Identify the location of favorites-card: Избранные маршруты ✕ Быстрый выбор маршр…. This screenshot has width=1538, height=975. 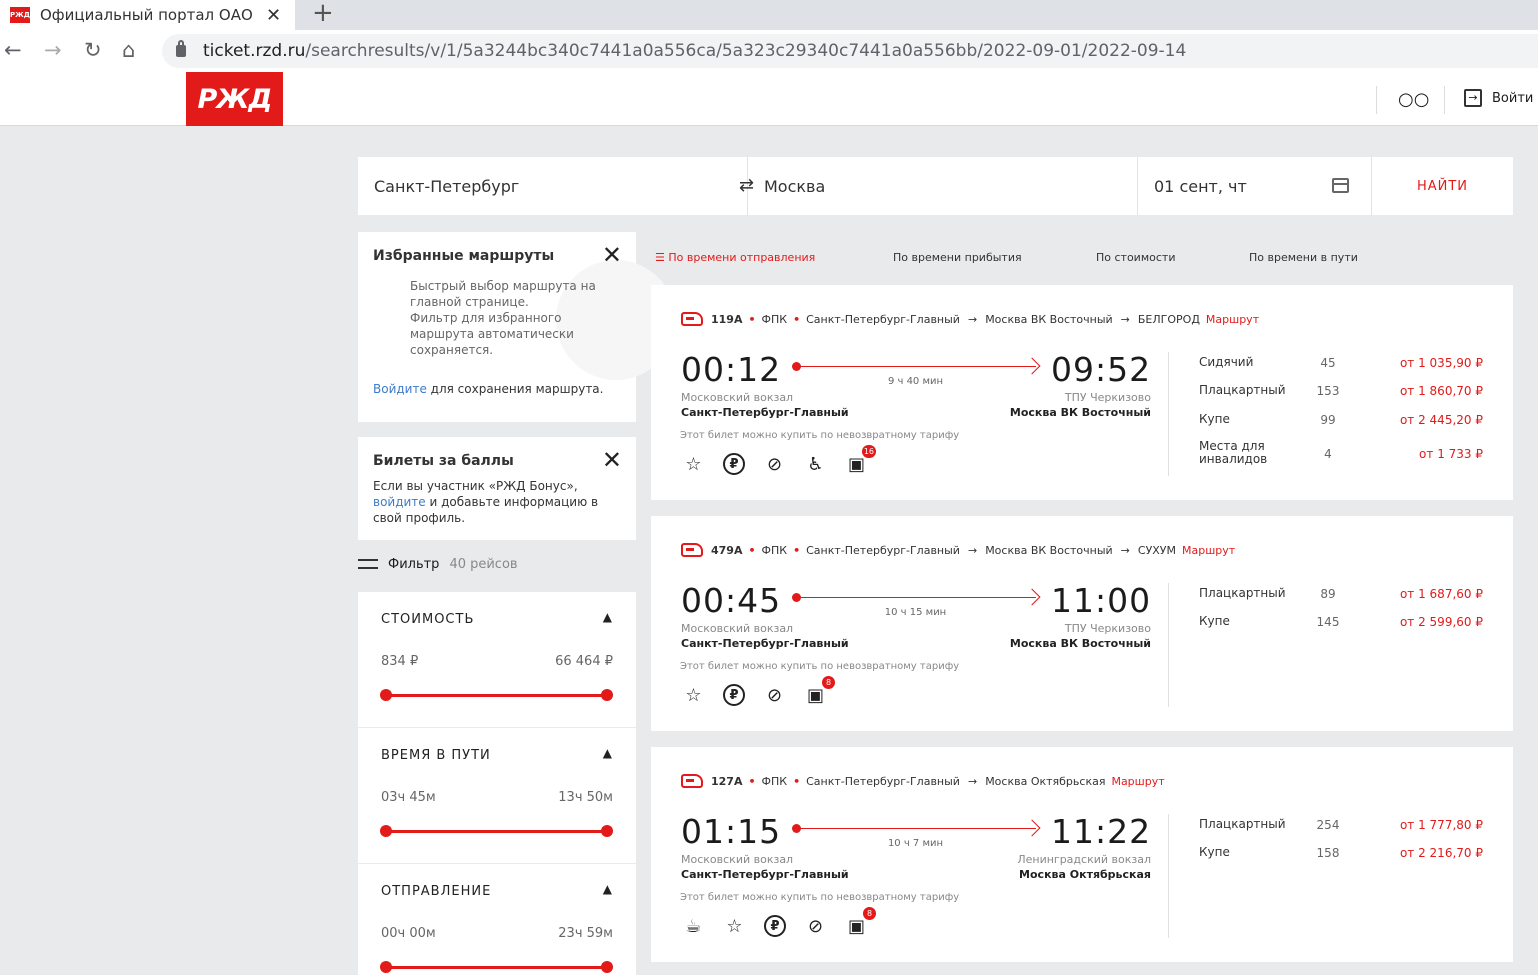
(517, 327).